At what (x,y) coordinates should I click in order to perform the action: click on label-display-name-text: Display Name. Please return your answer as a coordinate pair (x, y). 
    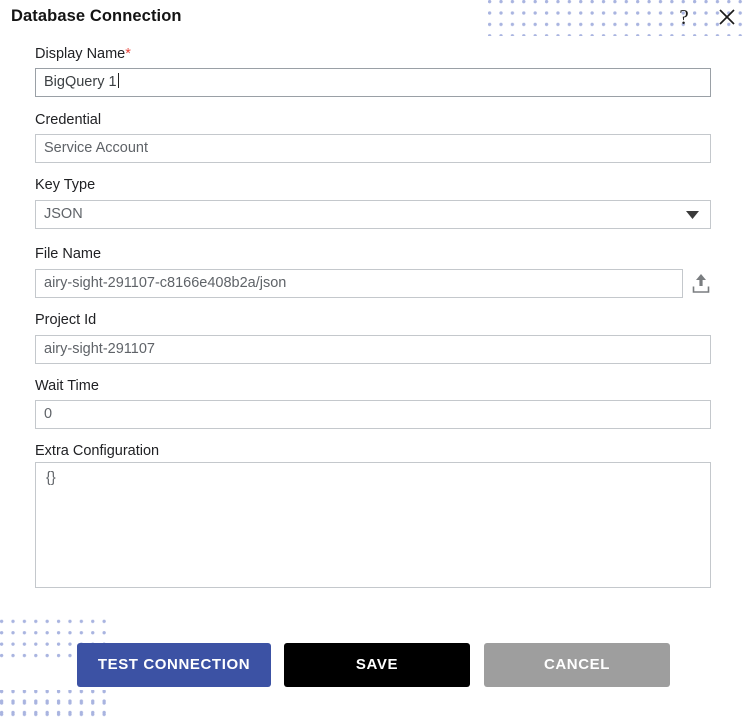
    Looking at the image, I should click on (80, 54).